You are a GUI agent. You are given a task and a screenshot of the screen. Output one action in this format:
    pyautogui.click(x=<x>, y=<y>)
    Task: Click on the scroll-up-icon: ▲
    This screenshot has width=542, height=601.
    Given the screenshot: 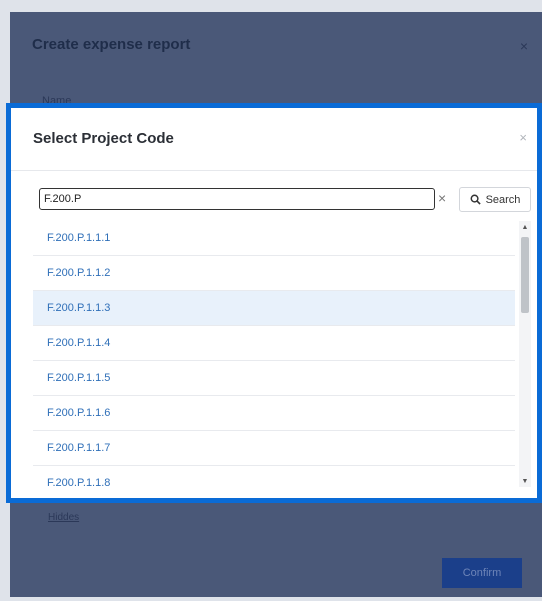 What is the action you would take?
    pyautogui.click(x=525, y=227)
    